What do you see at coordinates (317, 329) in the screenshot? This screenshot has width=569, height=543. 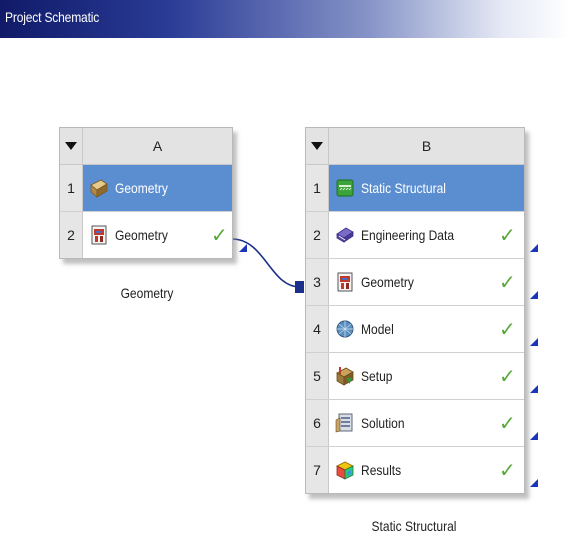 I see `row-number: 4` at bounding box center [317, 329].